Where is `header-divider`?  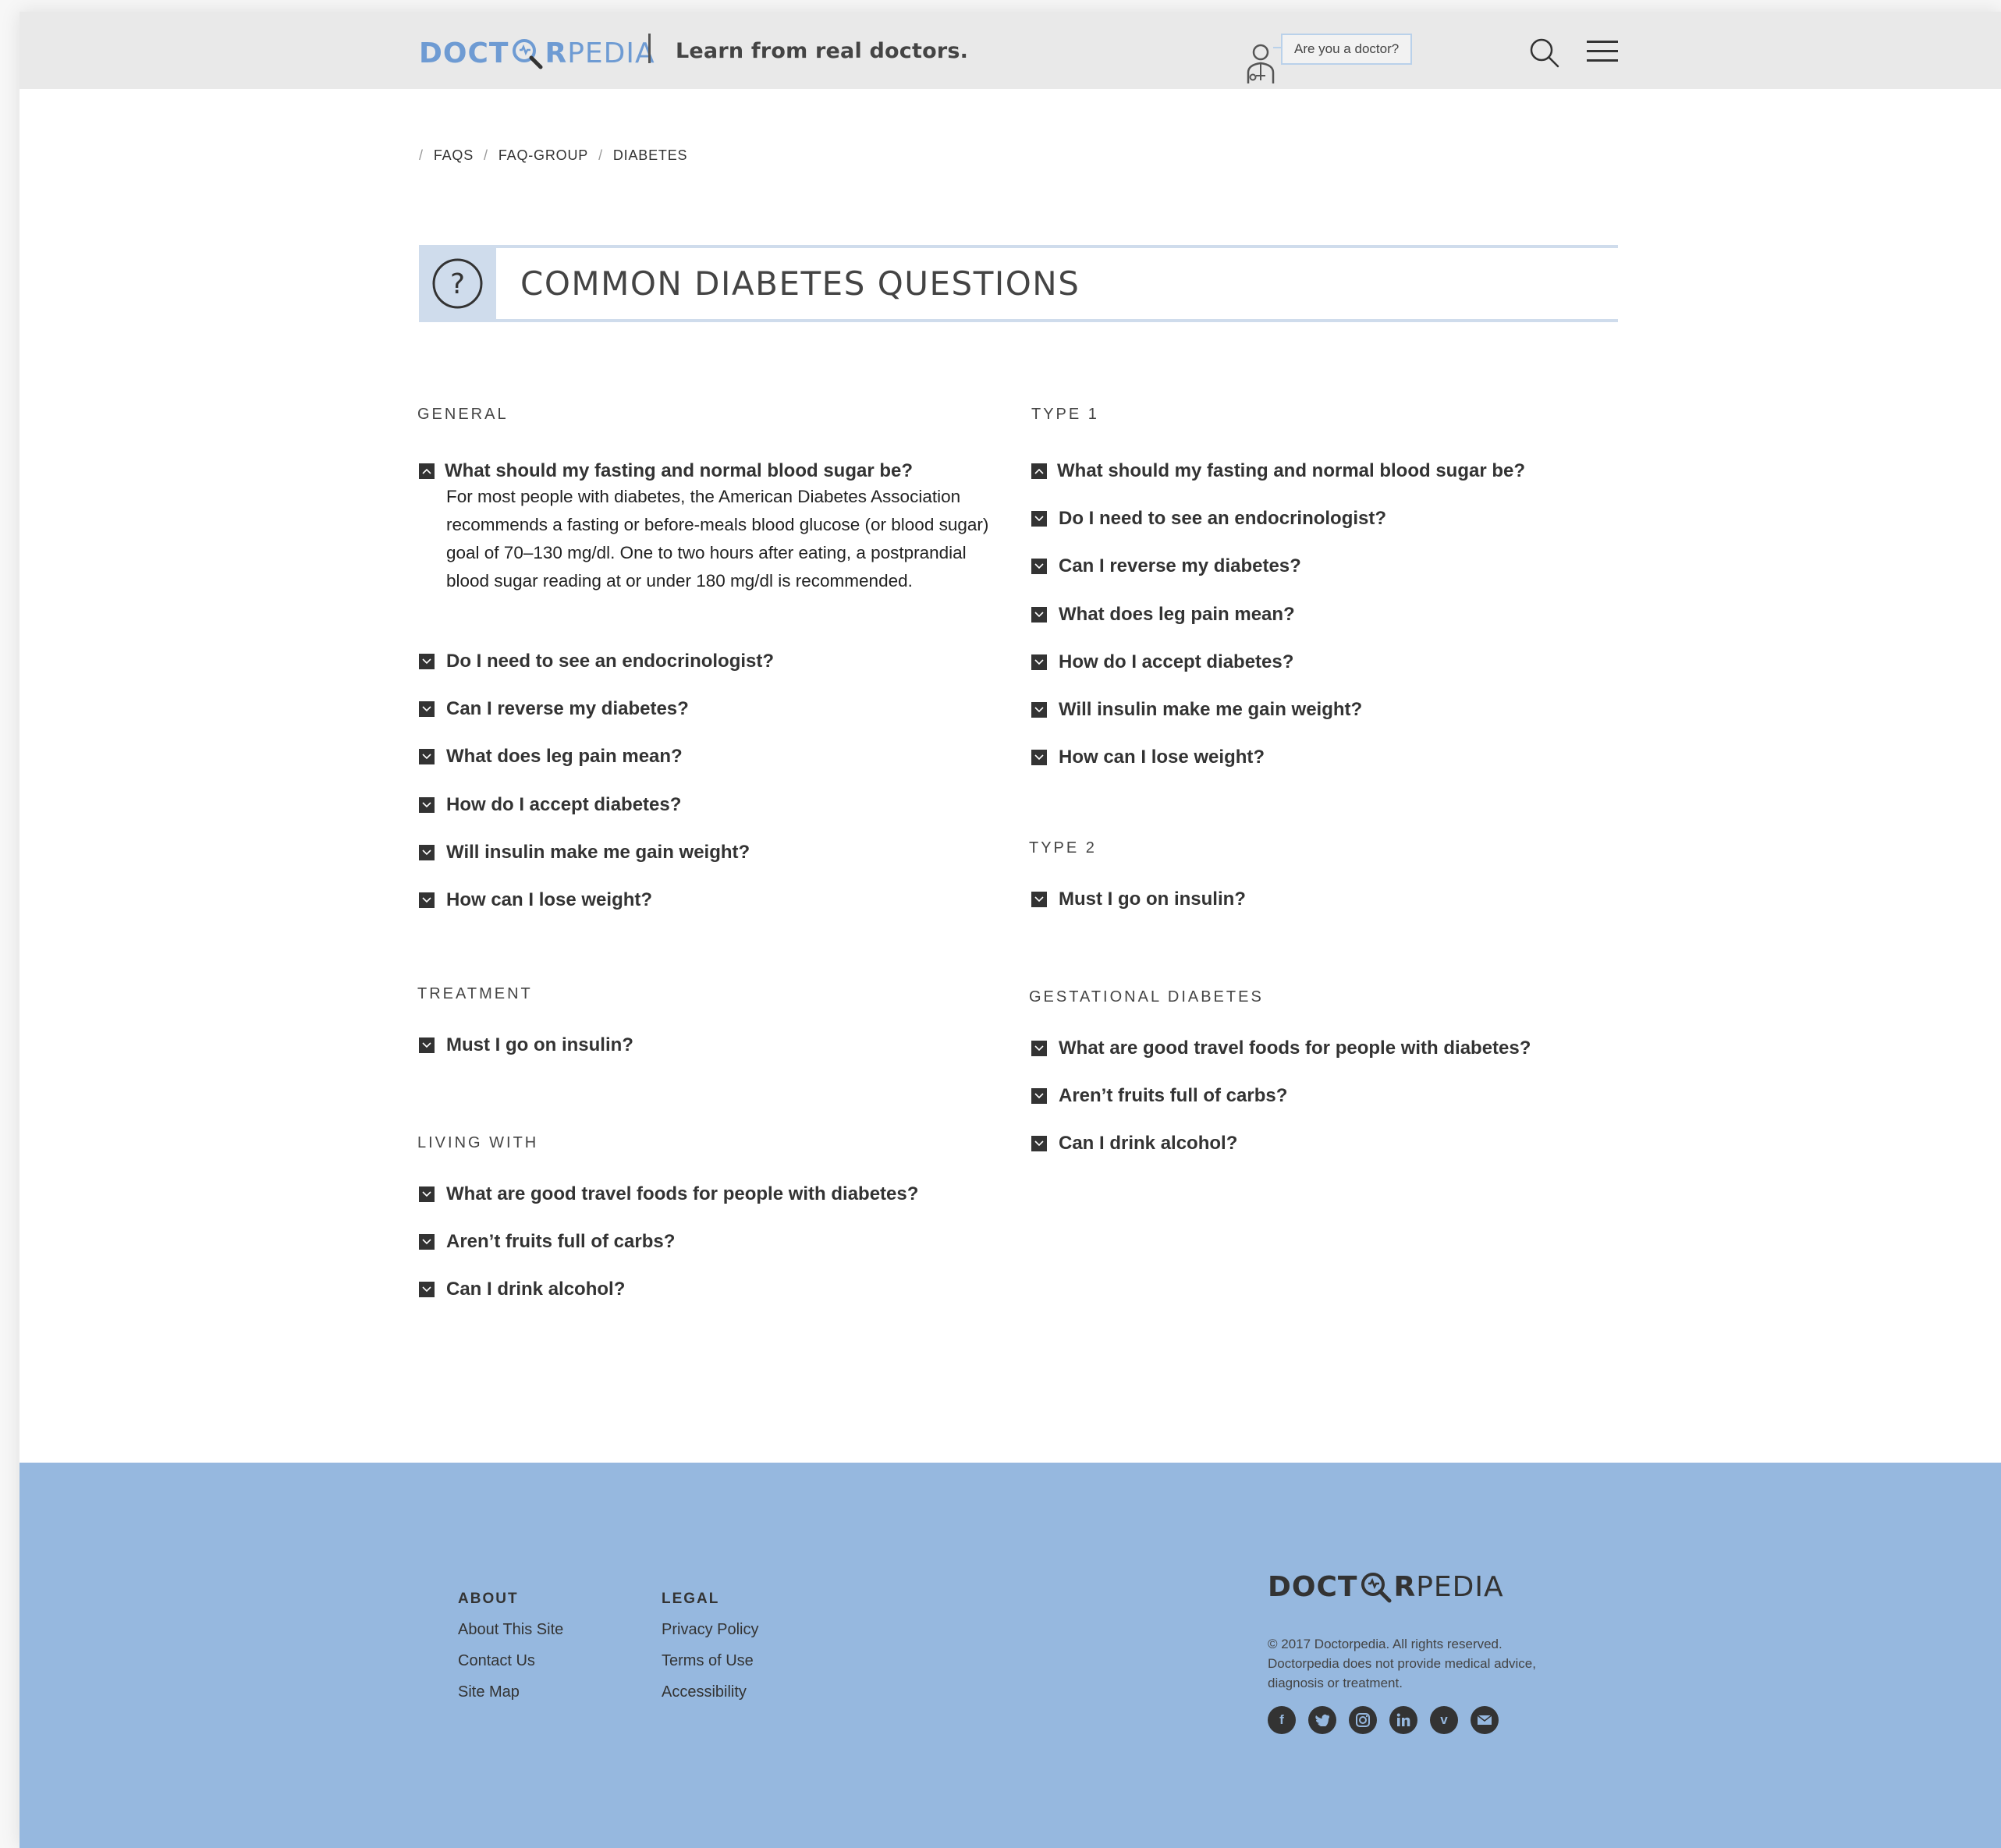 header-divider is located at coordinates (649, 48).